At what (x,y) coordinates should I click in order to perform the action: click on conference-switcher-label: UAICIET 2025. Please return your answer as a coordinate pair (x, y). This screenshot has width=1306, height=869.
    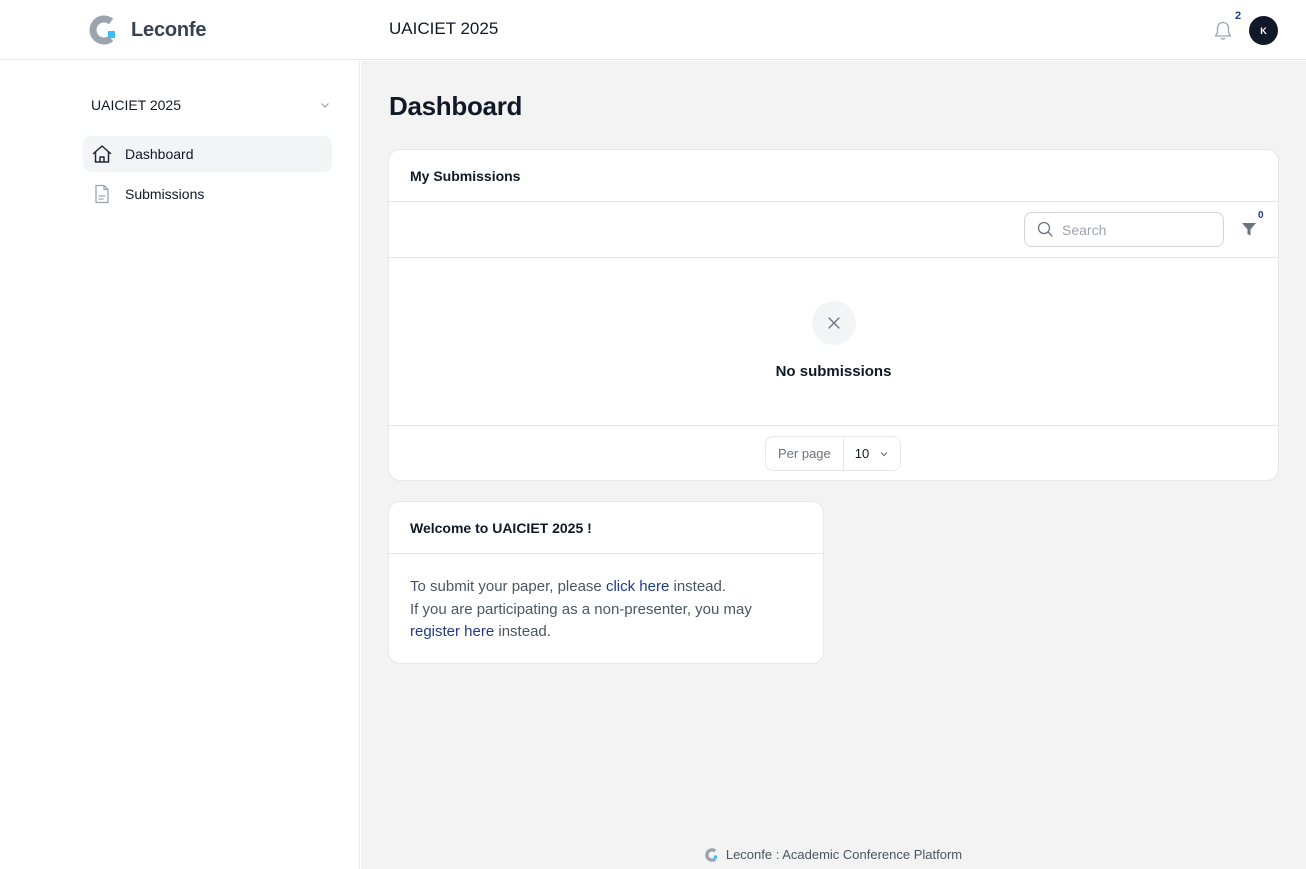
    Looking at the image, I should click on (136, 105).